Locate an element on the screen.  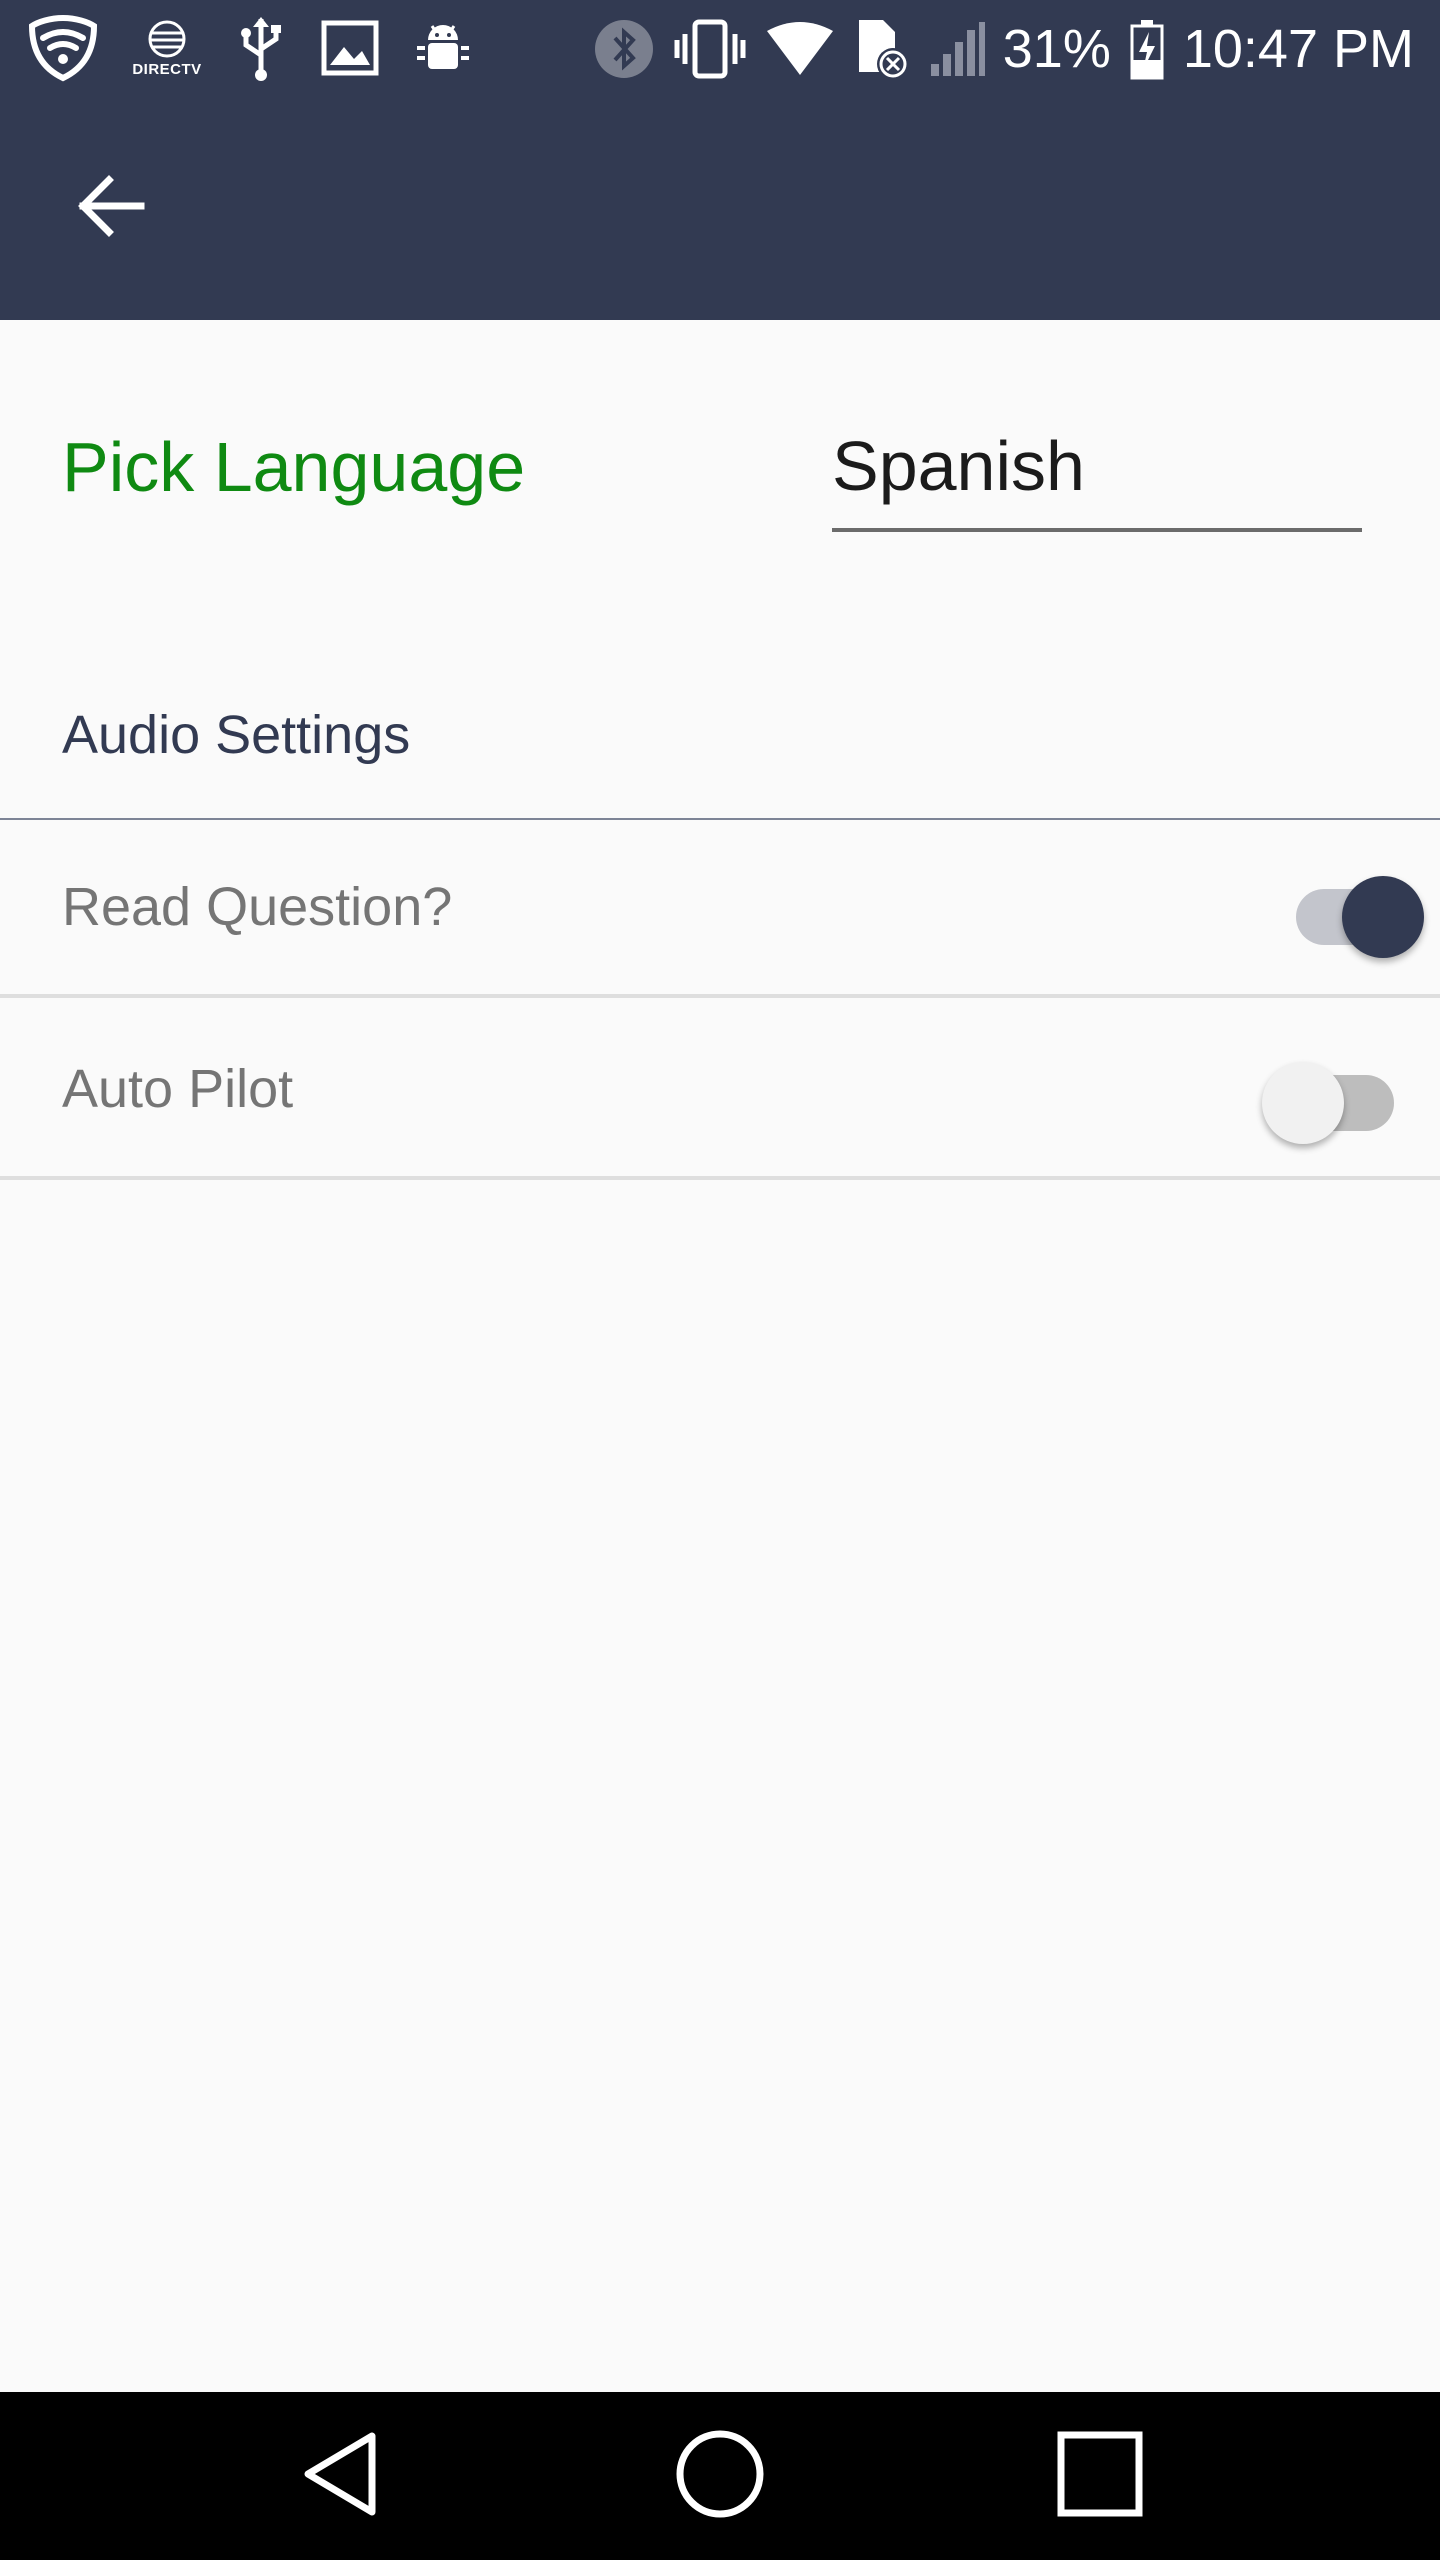
recents-square-icon is located at coordinates (1100, 2476).